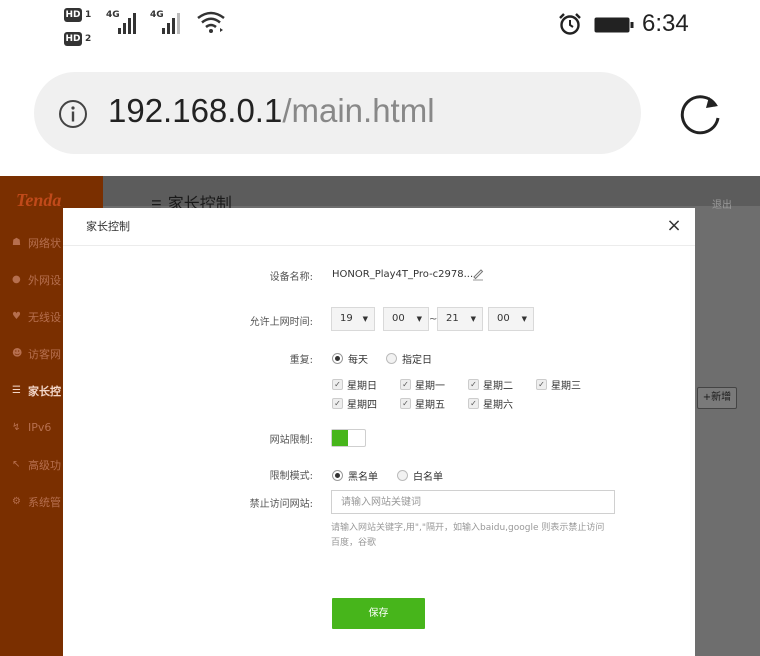 The image size is (760, 656). Describe the element at coordinates (17, 353) in the screenshot. I see `guest-icon: ☻` at that location.